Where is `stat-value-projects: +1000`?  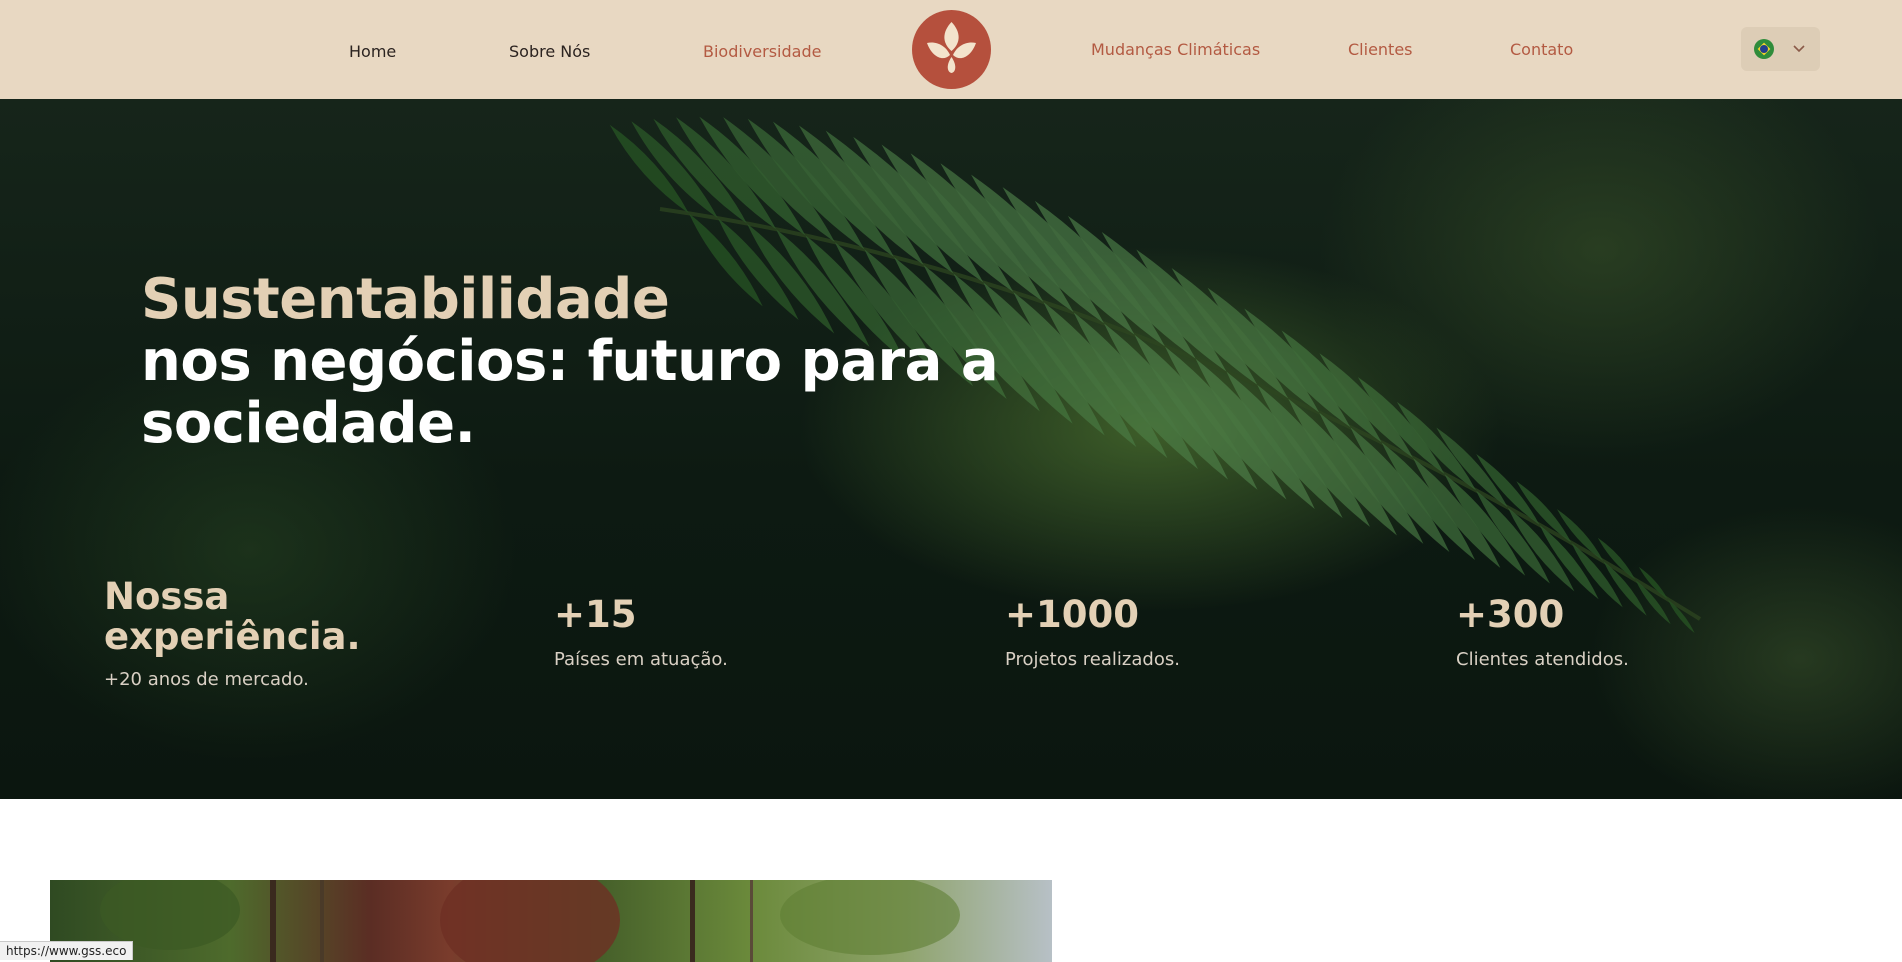 stat-value-projects: +1000 is located at coordinates (1072, 614).